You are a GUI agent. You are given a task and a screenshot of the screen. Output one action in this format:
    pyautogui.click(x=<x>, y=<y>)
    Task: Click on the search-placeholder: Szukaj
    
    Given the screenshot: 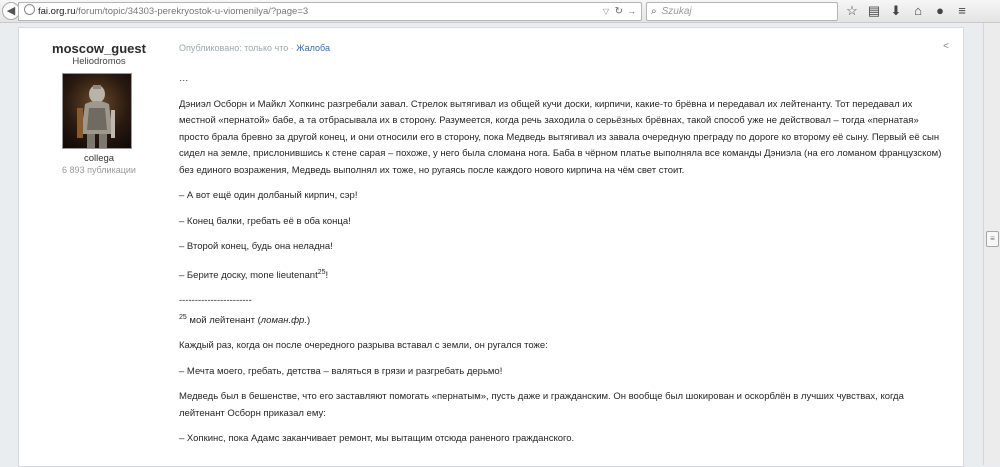 What is the action you would take?
    pyautogui.click(x=676, y=11)
    